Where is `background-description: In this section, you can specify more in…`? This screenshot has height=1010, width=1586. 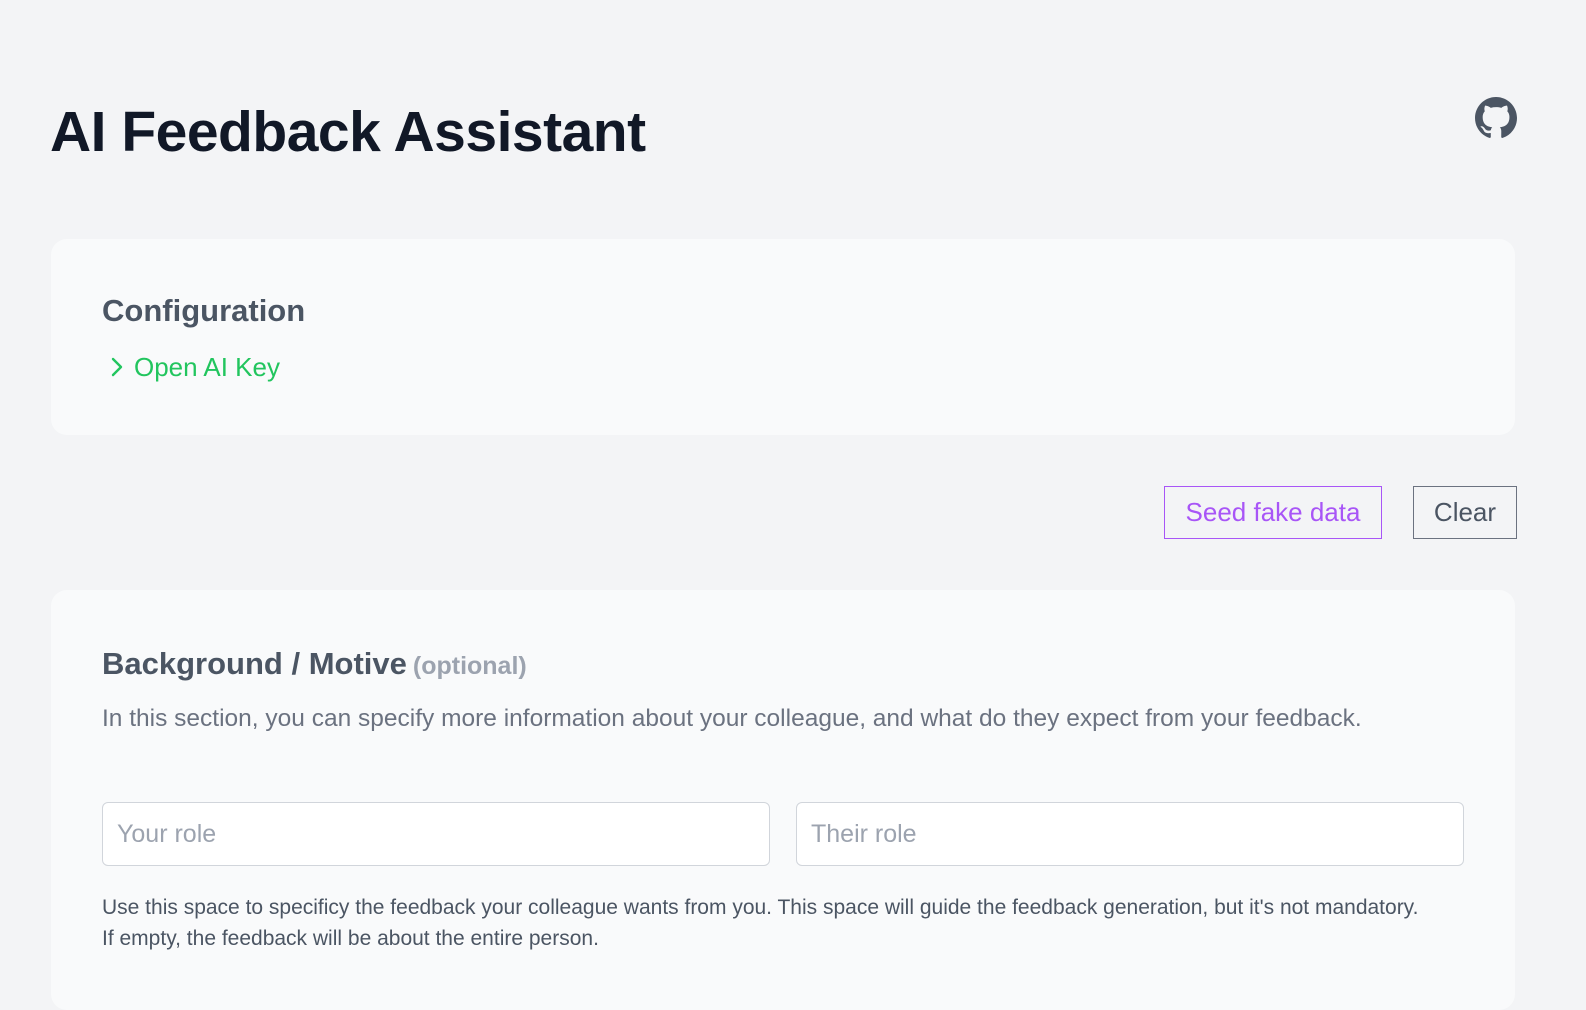
background-description: In this section, you can specify more in… is located at coordinates (732, 718).